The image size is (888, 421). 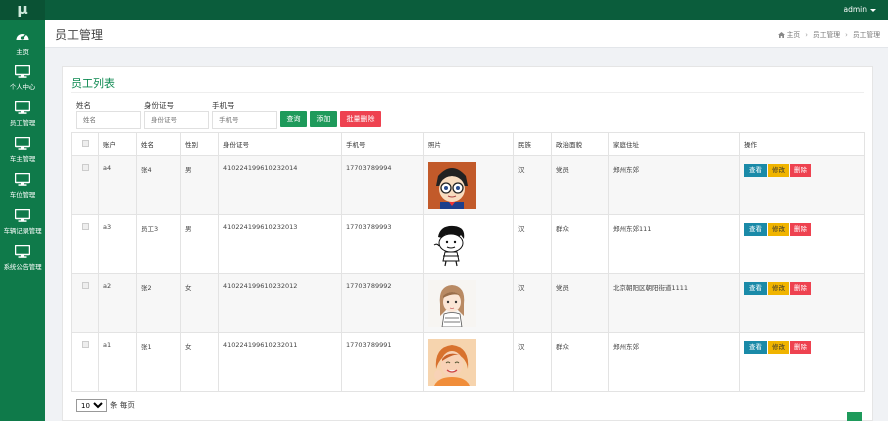 I want to click on breadcrumb: 主页 › 员工管理 › 员工管理, so click(x=828, y=34).